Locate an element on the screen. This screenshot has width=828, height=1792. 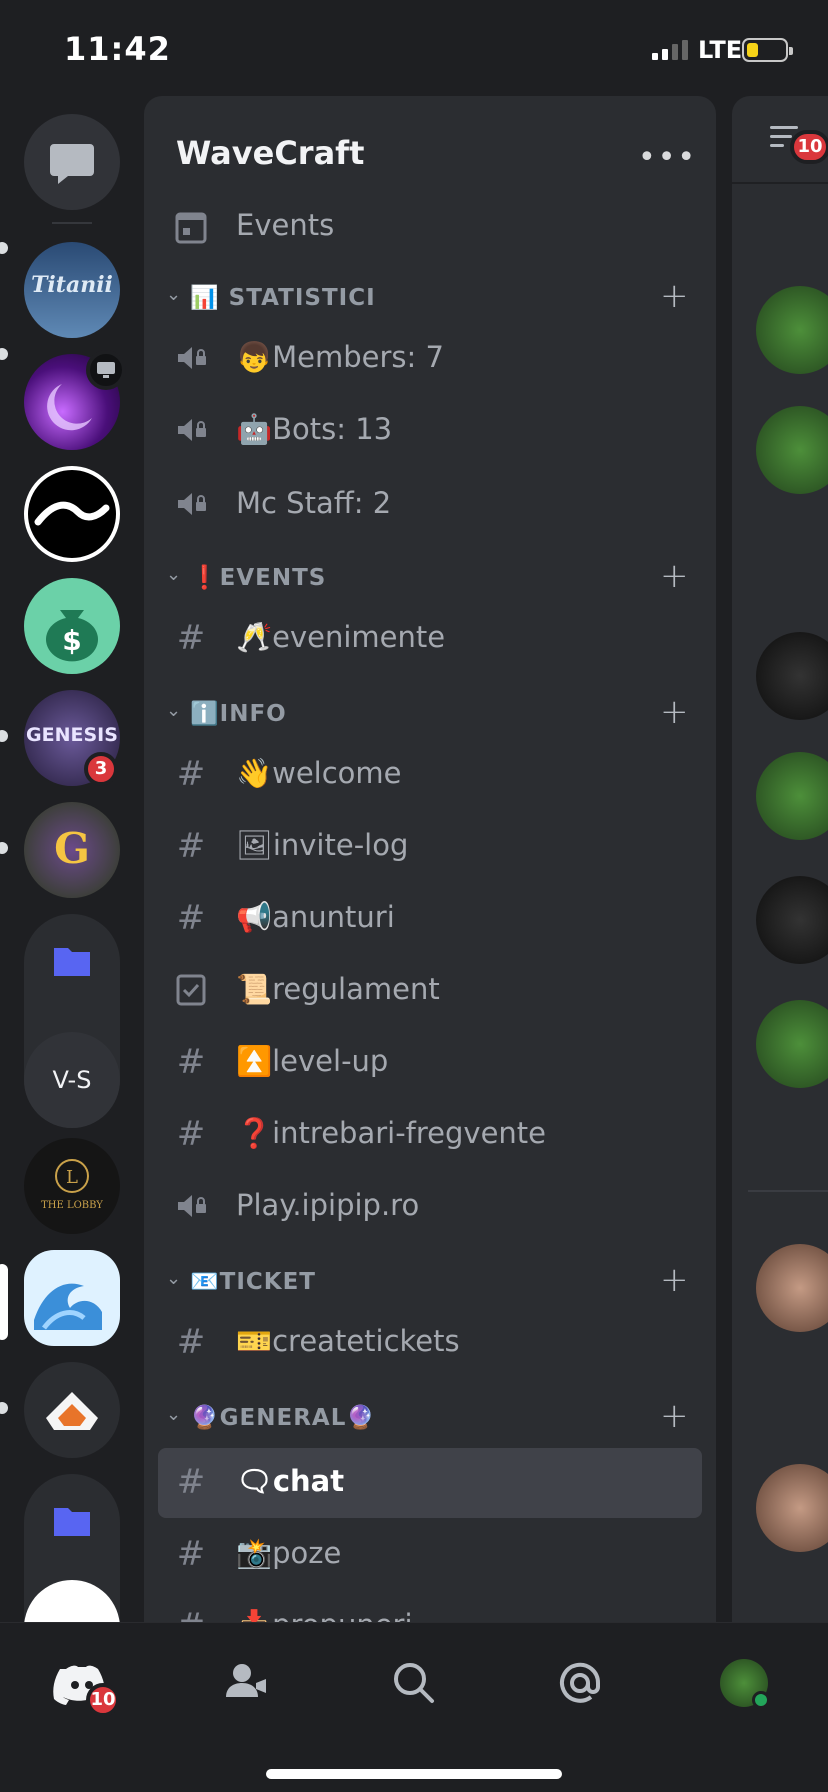
bar-chart-emoji: 📊 is located at coordinates (209, 298).